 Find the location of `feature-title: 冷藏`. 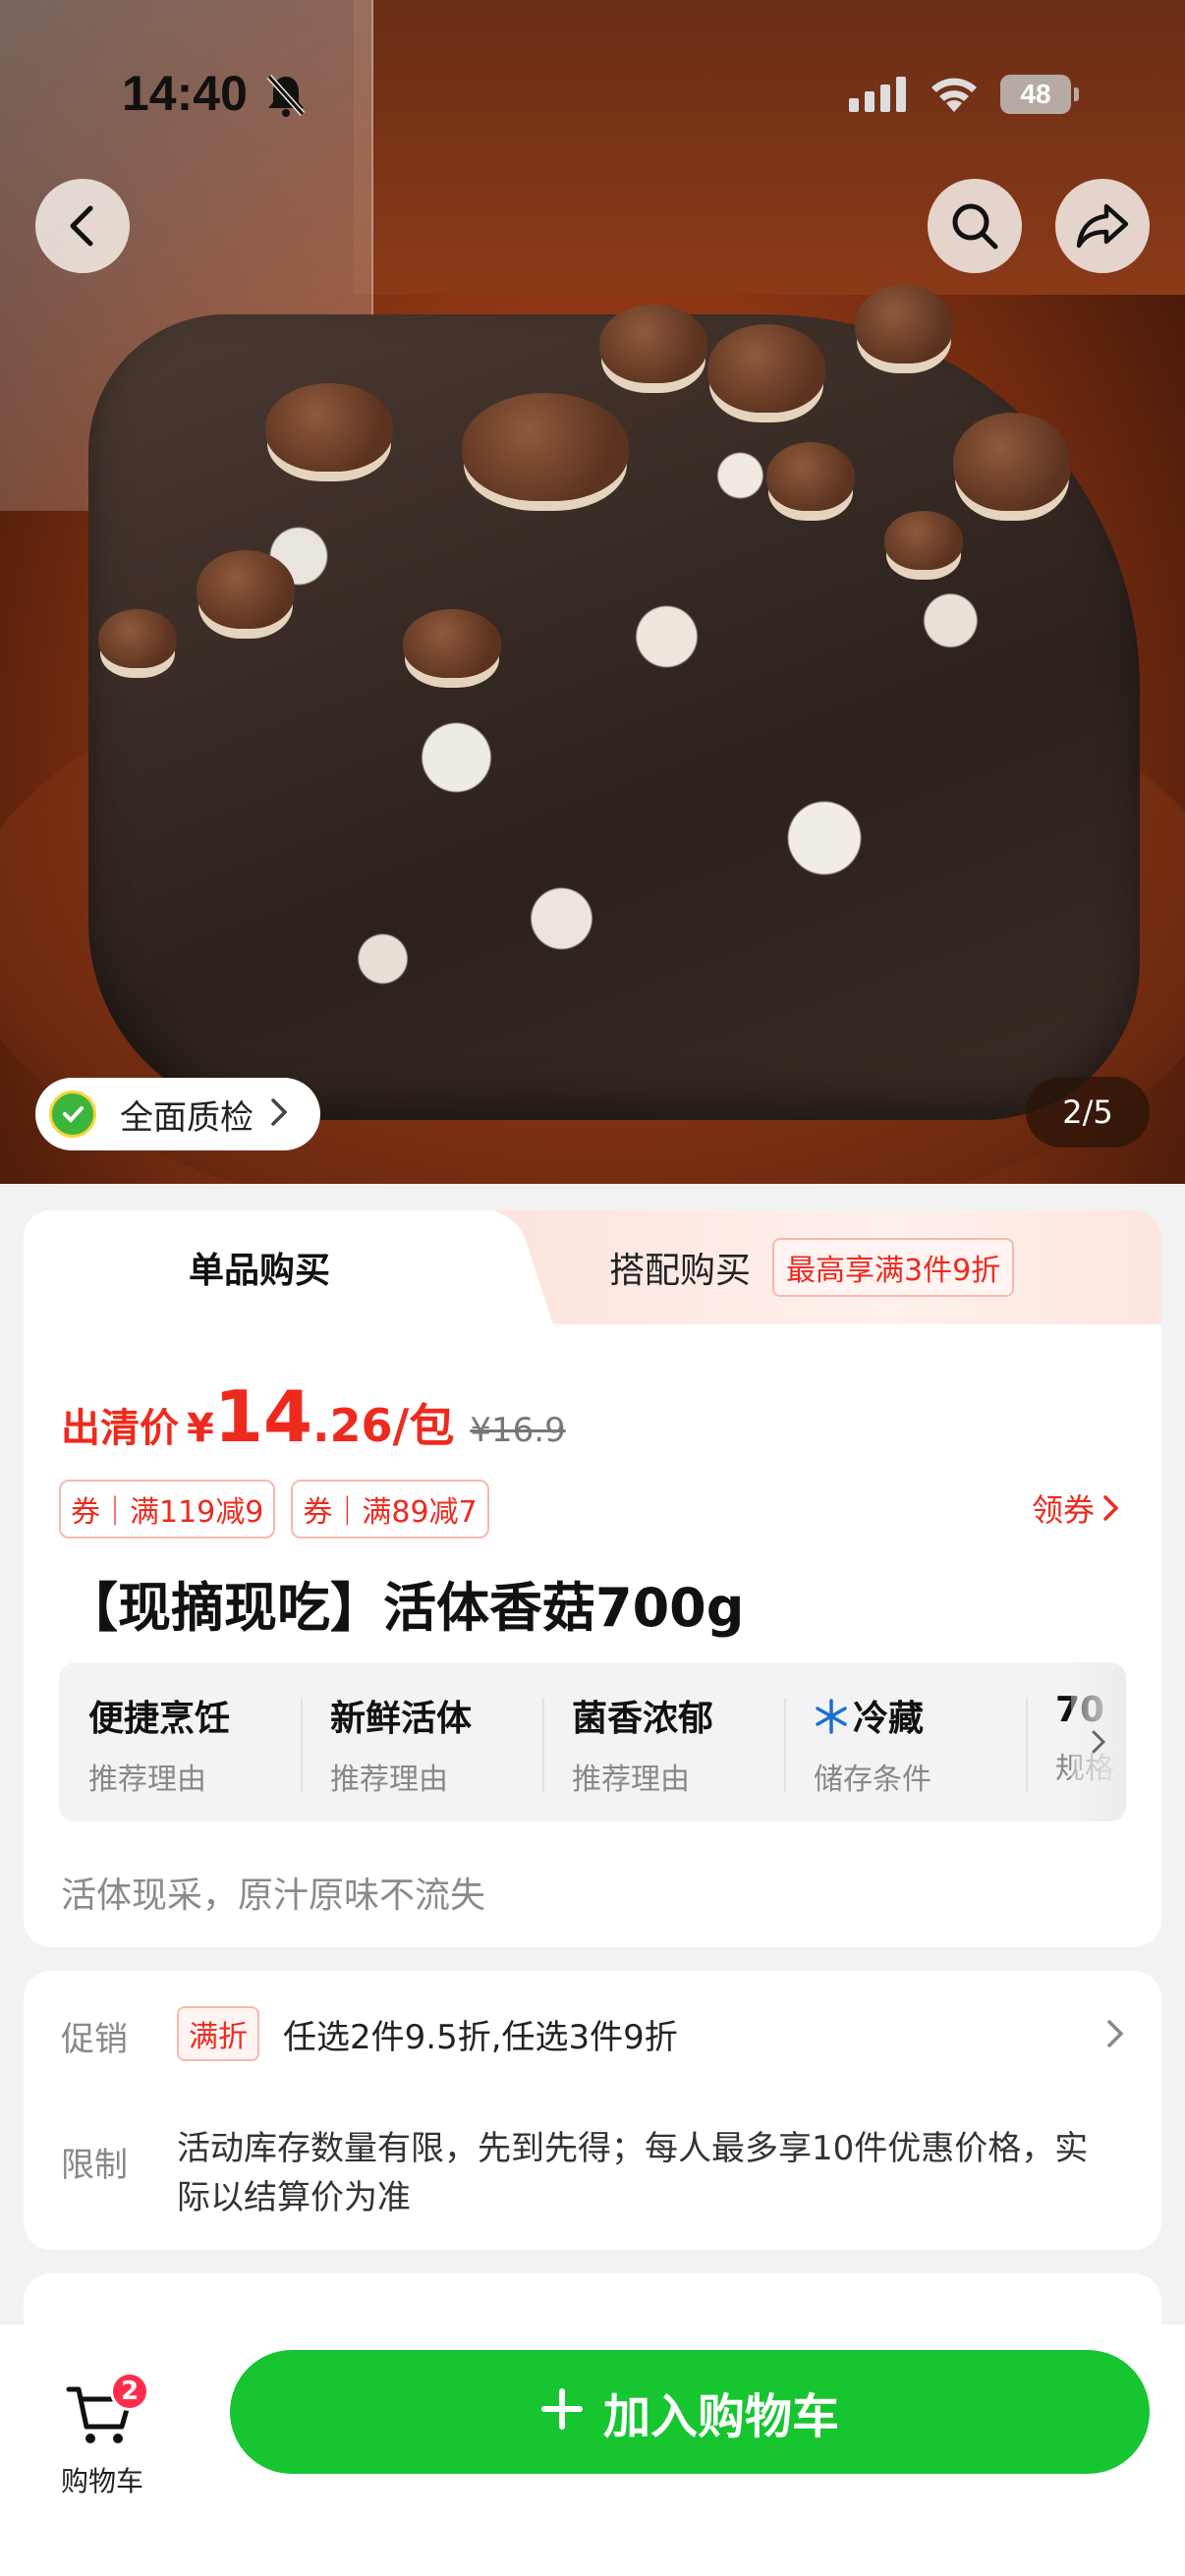

feature-title: 冷藏 is located at coordinates (920, 1715).